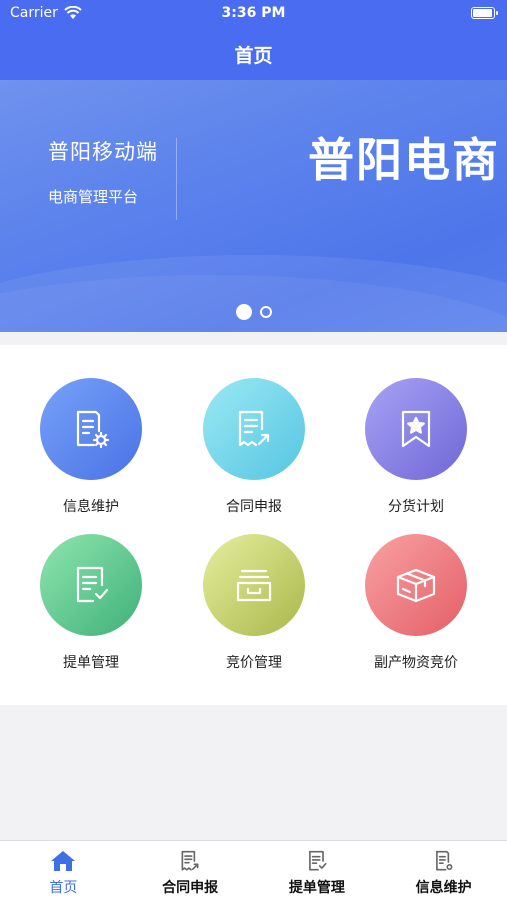 The width and height of the screenshot is (507, 900). I want to click on grid-item-label: 合同申报, so click(254, 507).